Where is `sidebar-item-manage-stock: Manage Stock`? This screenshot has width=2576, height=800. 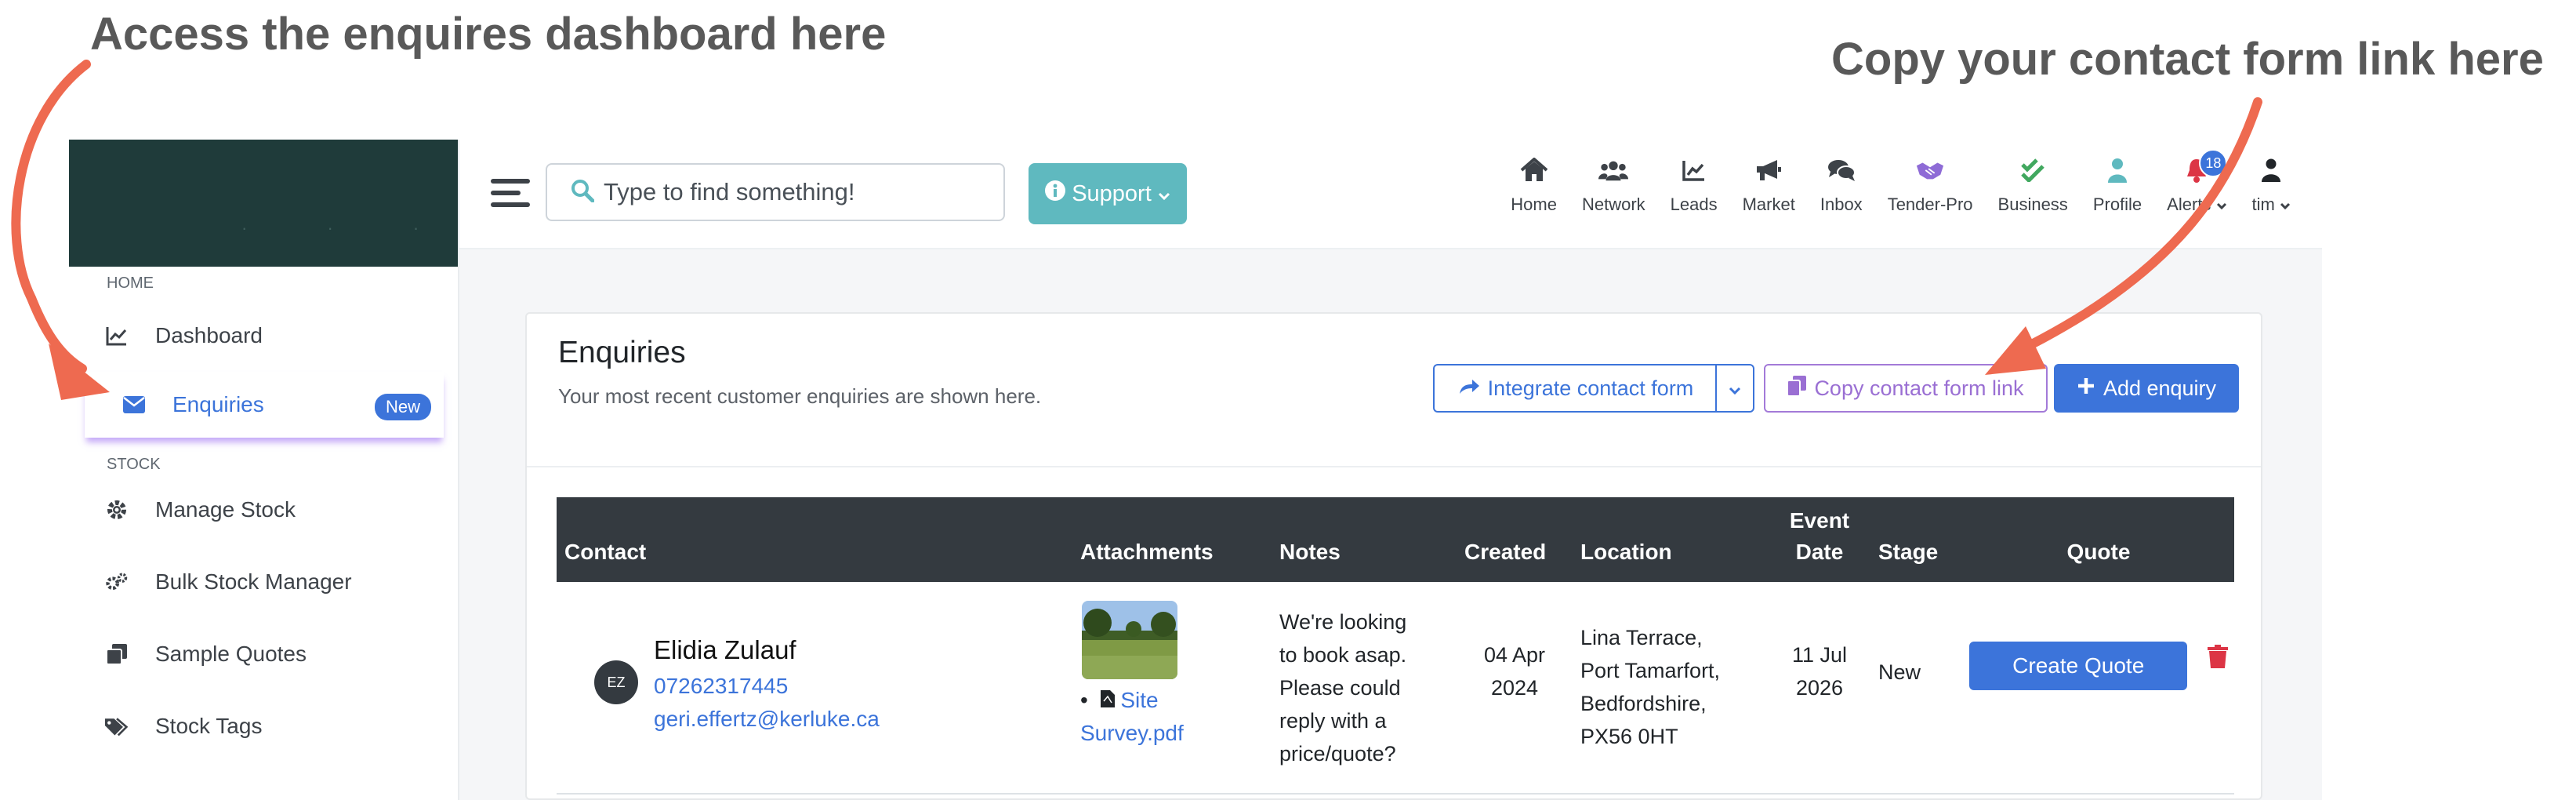 sidebar-item-manage-stock: Manage Stock is located at coordinates (264, 510).